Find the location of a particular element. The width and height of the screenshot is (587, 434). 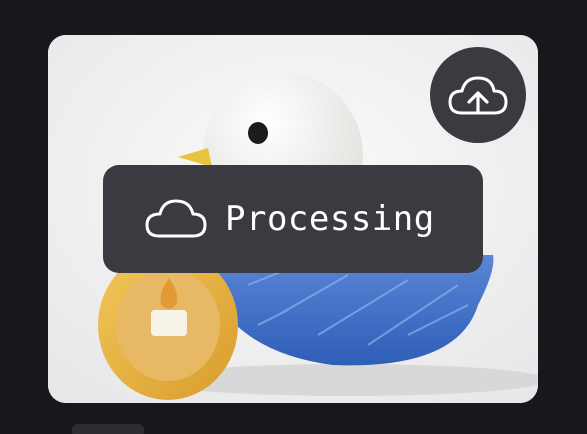

bottom-tab is located at coordinates (108, 429).